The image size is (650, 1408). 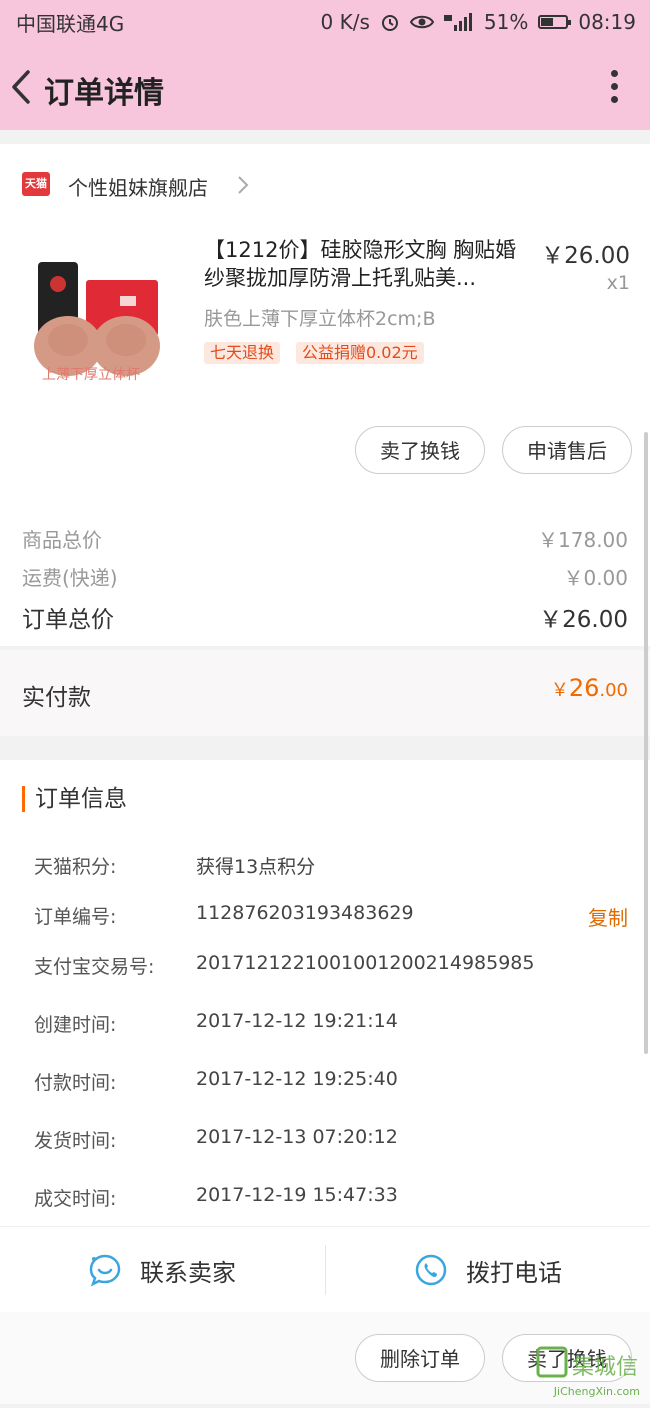 I want to click on info-key: 付款时间:, so click(x=75, y=1083).